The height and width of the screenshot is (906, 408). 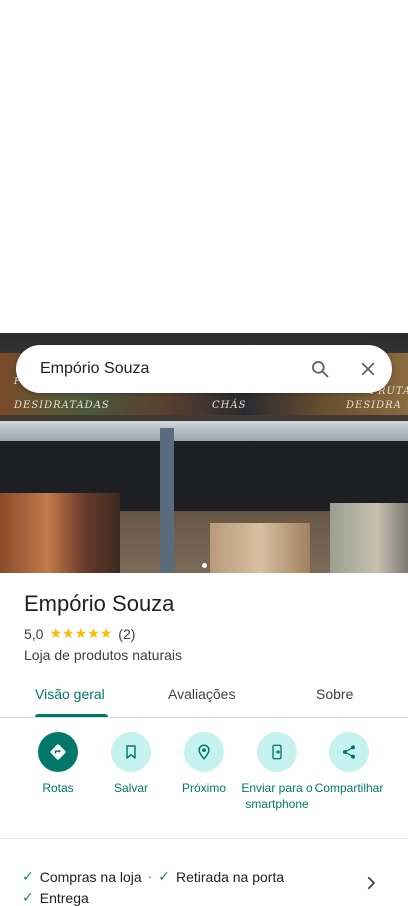 I want to click on send-to-phone-button: Enviar para o smartphone, so click(x=277, y=772).